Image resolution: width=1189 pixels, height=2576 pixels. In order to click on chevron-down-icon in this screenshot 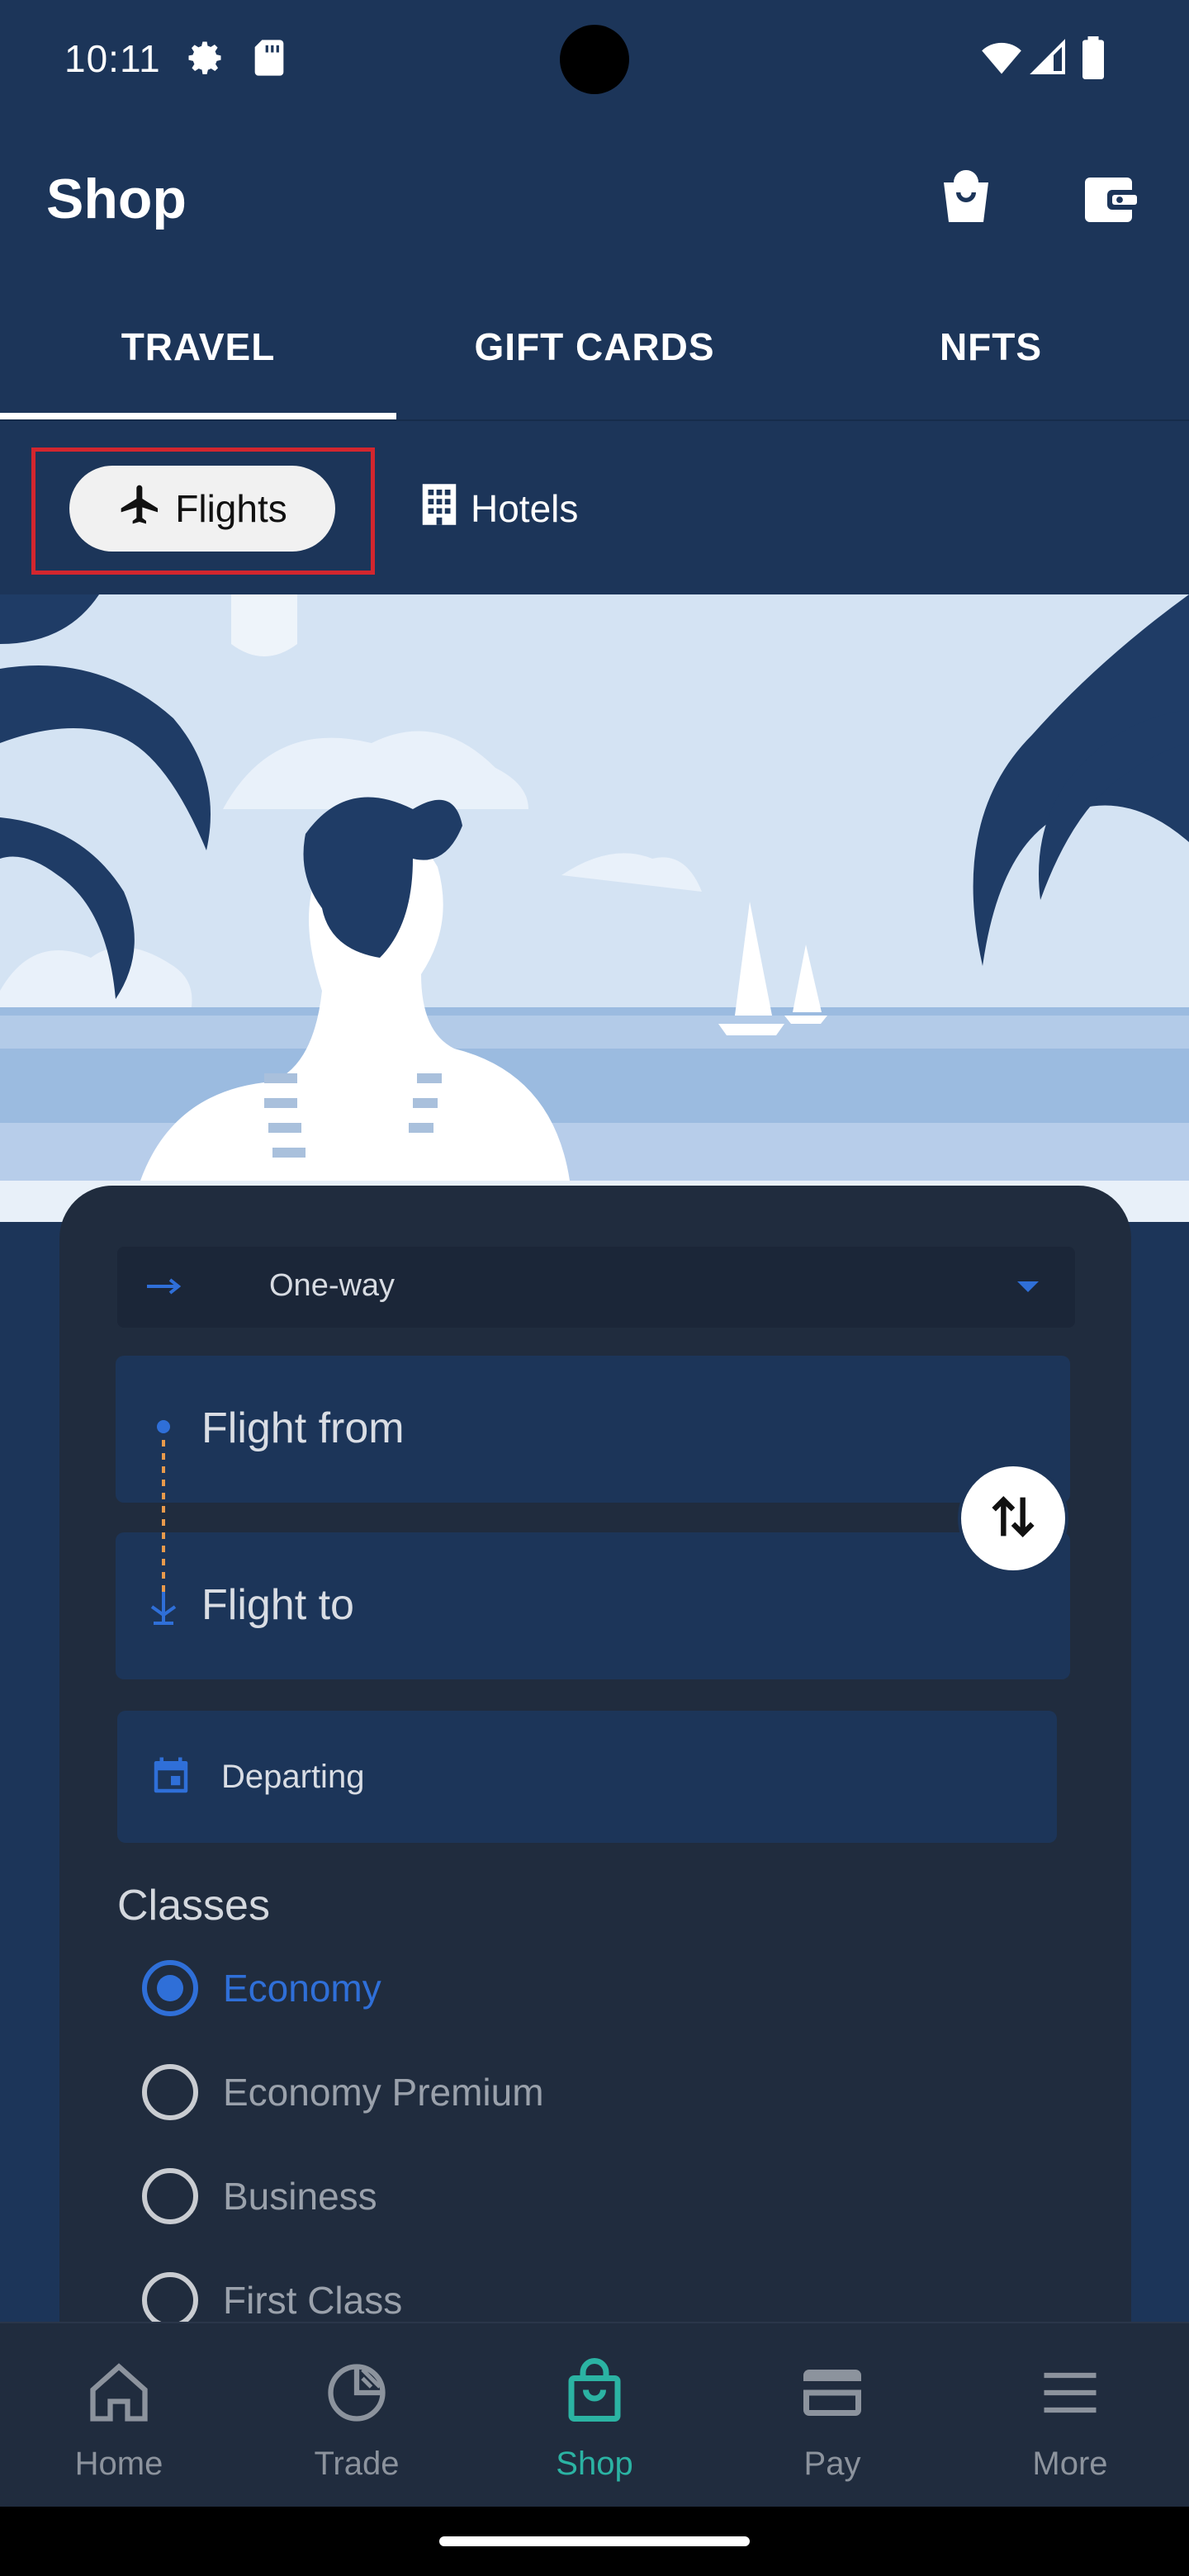, I will do `click(1028, 1286)`.